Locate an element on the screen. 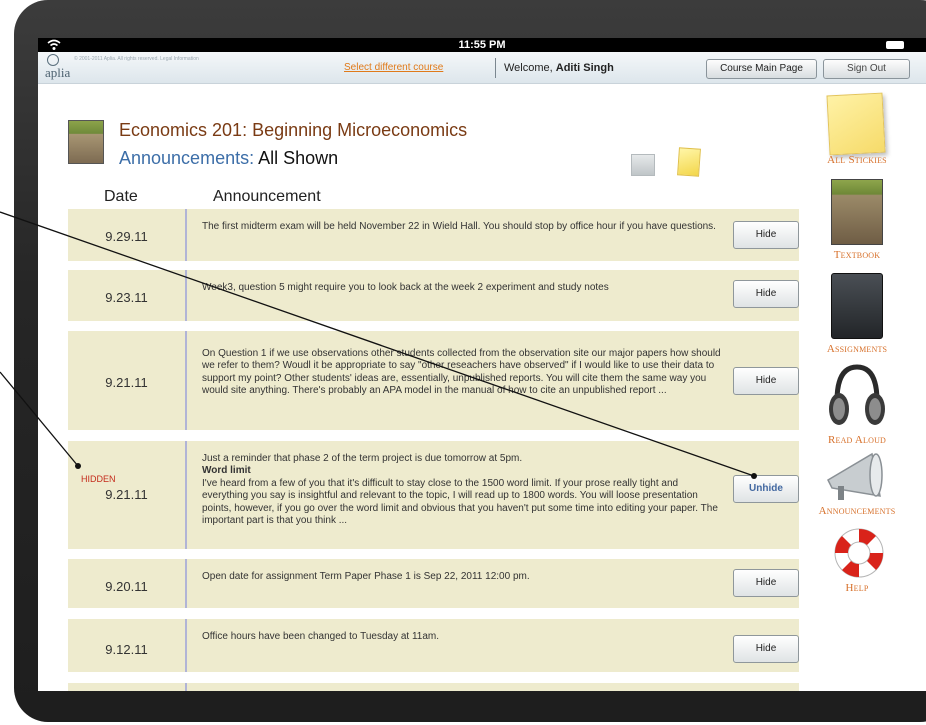 The height and width of the screenshot is (725, 926). sidebar-item-read-aloud: Read Aloud is located at coordinates (857, 440).